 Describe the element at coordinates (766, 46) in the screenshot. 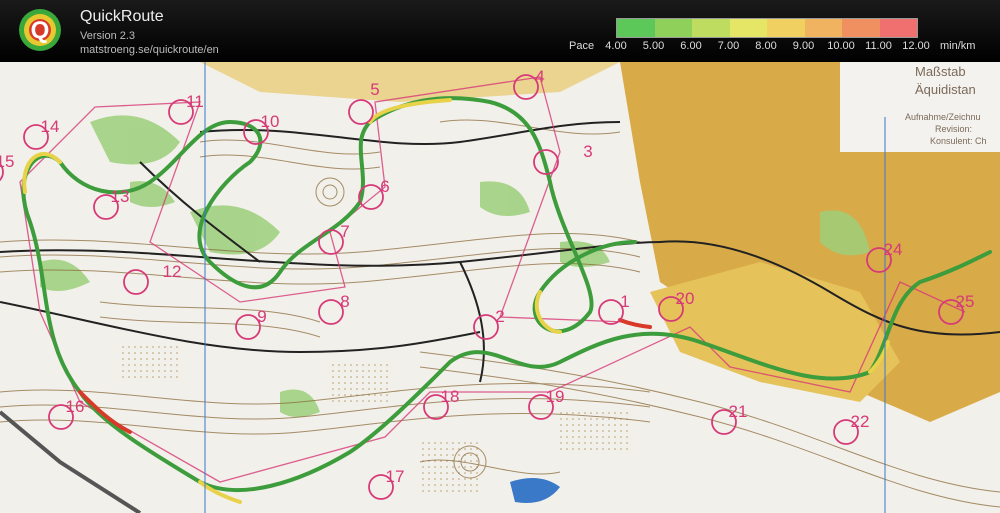

I see `pace-tick-label: 8.00` at that location.